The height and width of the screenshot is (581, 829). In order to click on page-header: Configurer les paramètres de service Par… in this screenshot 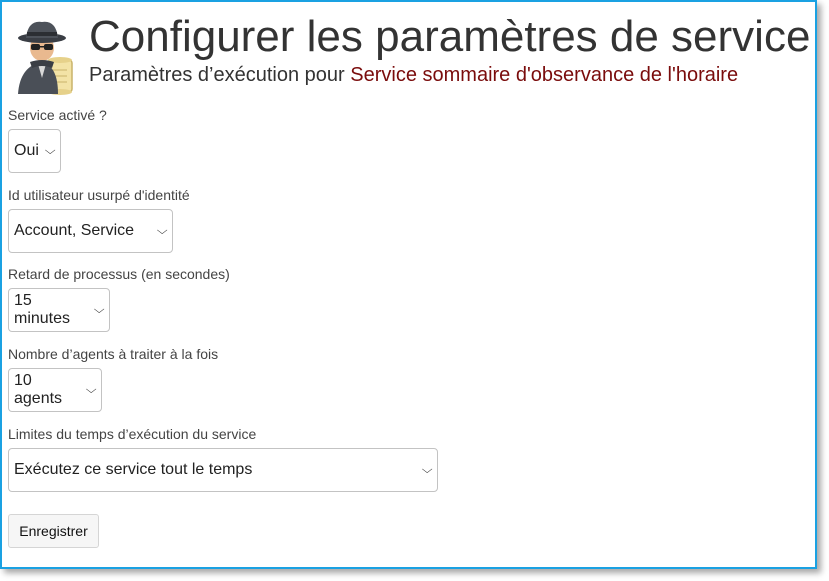, I will do `click(410, 52)`.